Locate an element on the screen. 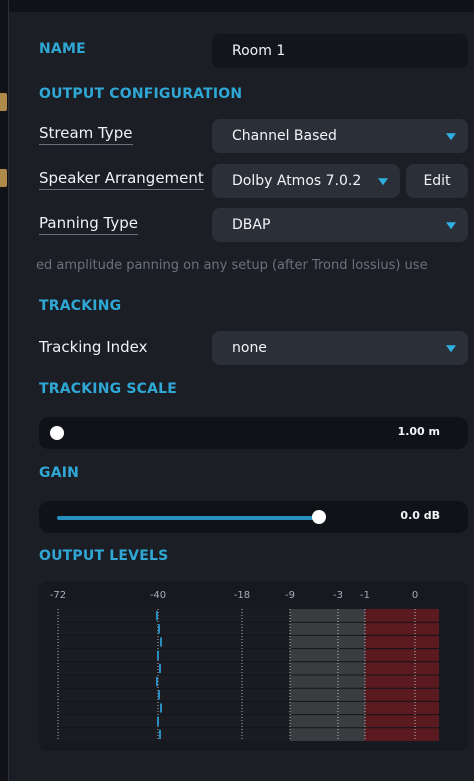  name-input: Room 1 is located at coordinates (340, 51).